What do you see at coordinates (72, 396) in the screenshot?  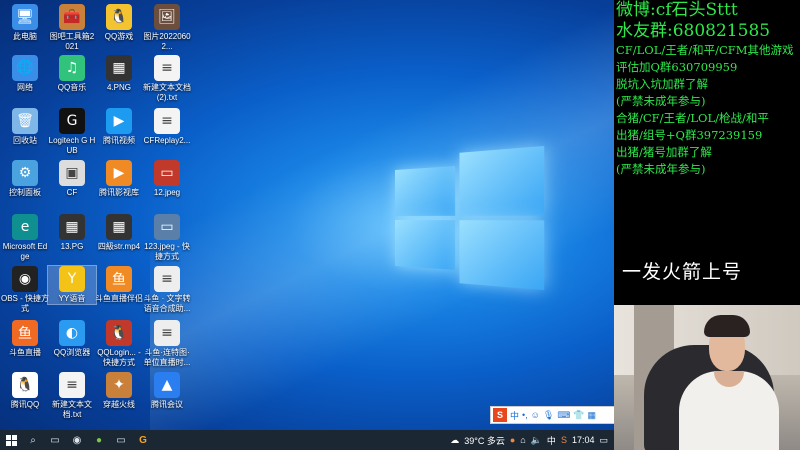 I see `desktop-icon: ≡ 新建文本文档.txt` at bounding box center [72, 396].